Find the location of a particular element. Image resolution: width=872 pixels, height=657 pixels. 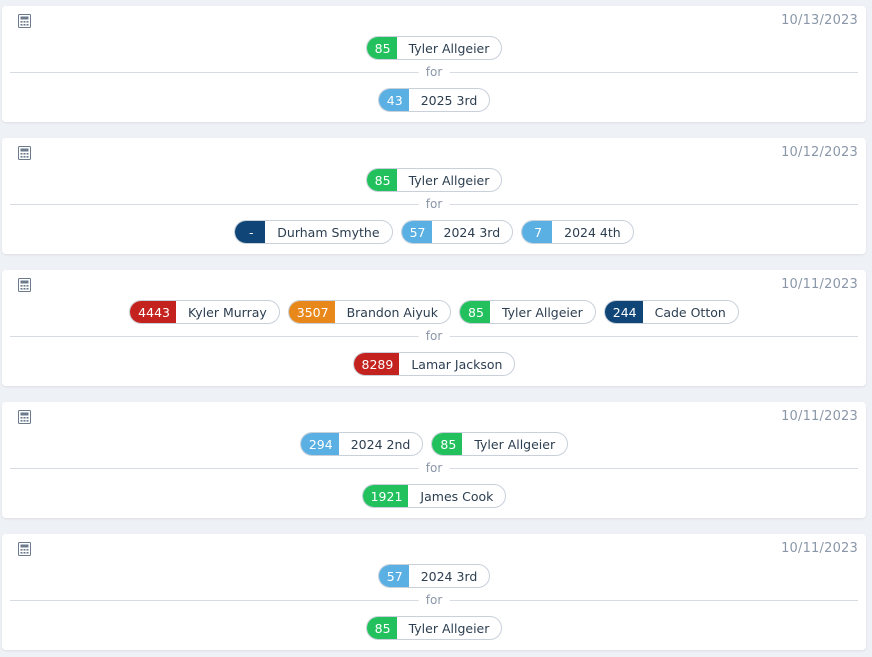

pill-rank: 43 is located at coordinates (393, 100).